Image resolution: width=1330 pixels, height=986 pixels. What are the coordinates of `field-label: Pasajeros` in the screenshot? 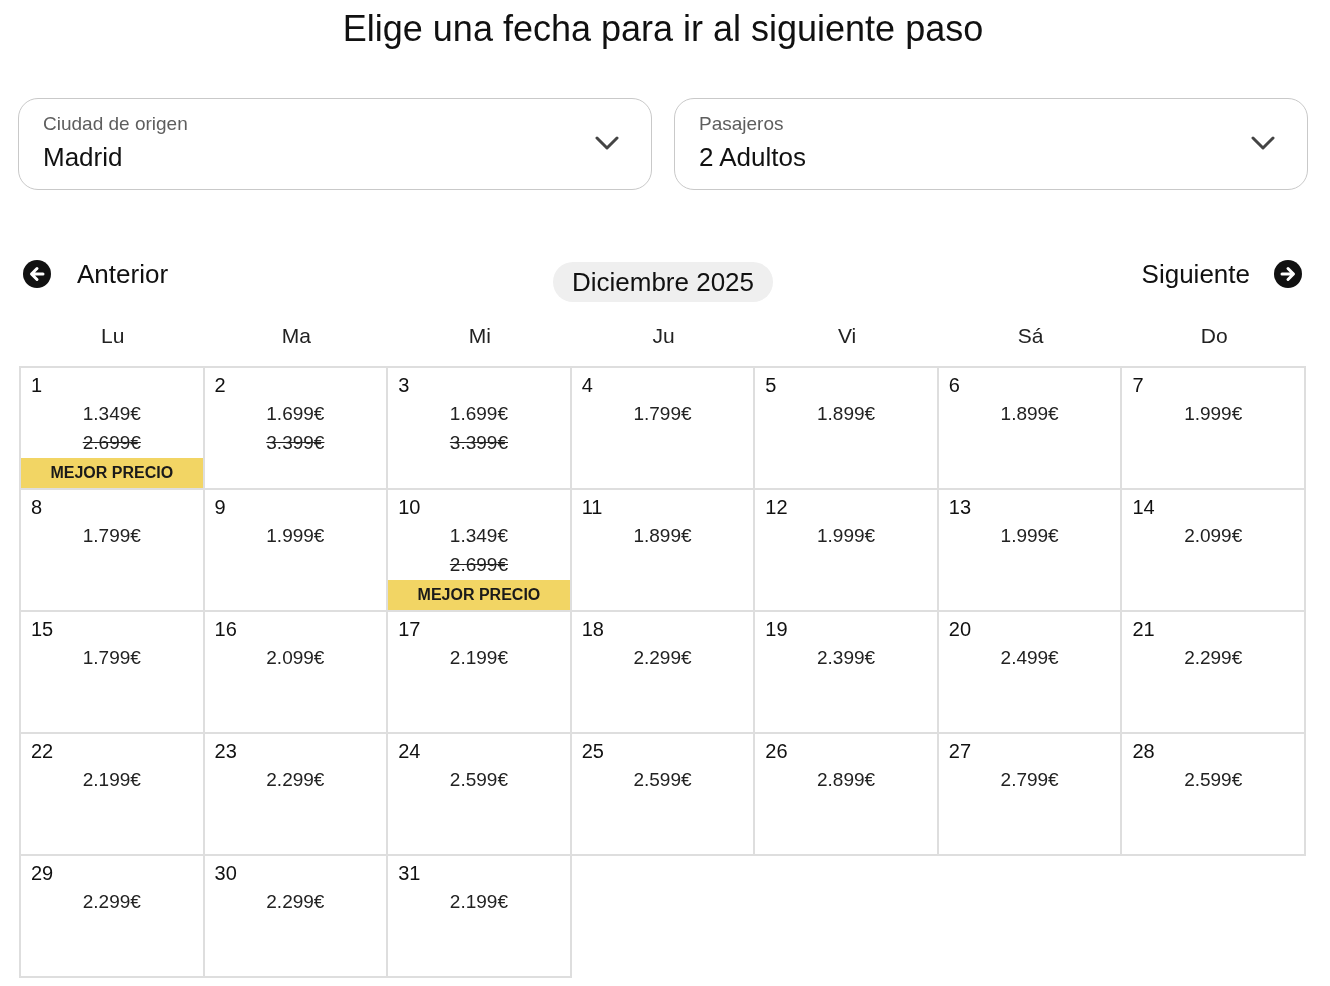 It's located at (741, 124).